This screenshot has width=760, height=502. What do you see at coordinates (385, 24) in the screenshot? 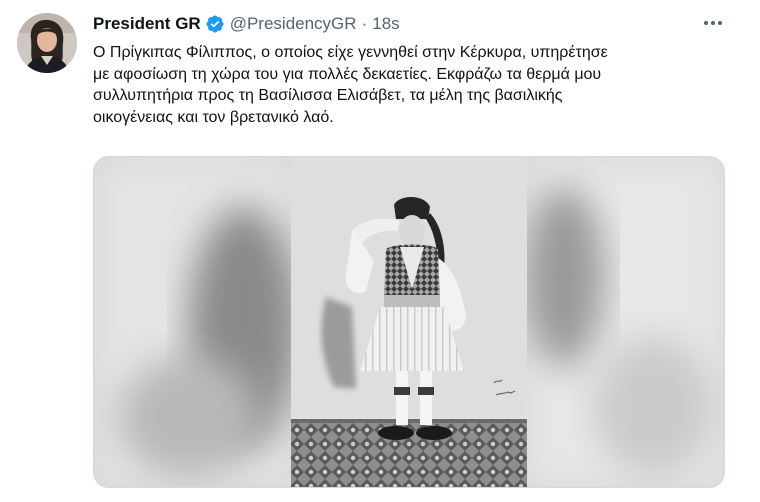
I see `tweet-timestamp: 18s` at bounding box center [385, 24].